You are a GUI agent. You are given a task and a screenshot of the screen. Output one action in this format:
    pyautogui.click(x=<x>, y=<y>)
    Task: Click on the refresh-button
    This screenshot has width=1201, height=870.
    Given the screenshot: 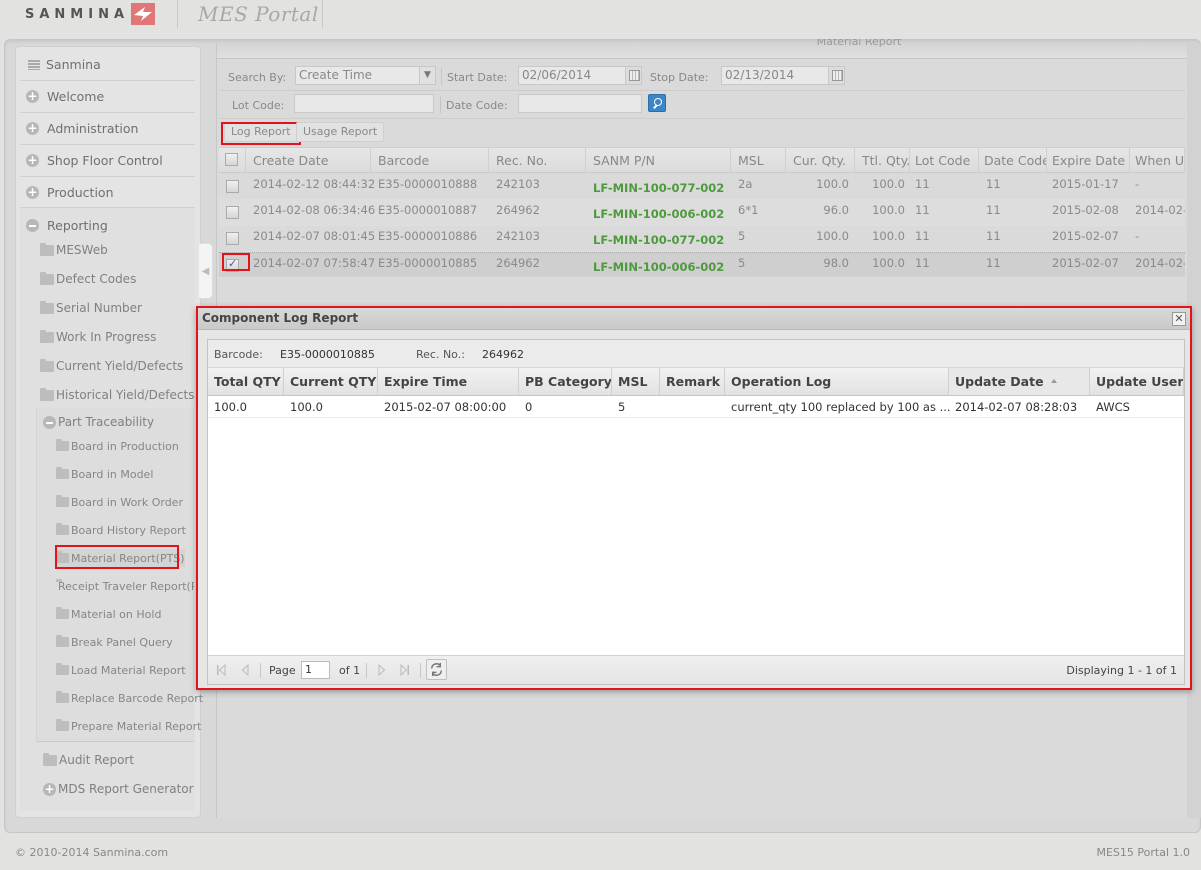 What is the action you would take?
    pyautogui.click(x=436, y=669)
    